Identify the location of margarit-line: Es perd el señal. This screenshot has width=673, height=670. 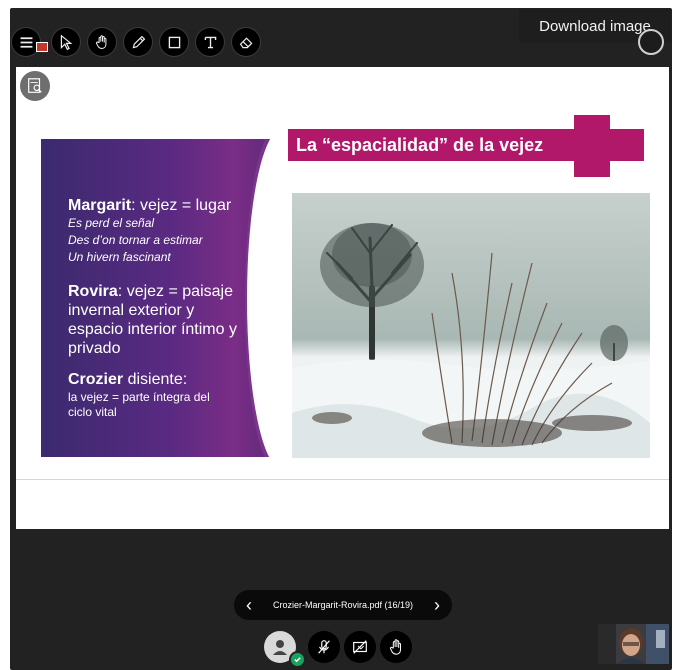
(111, 223).